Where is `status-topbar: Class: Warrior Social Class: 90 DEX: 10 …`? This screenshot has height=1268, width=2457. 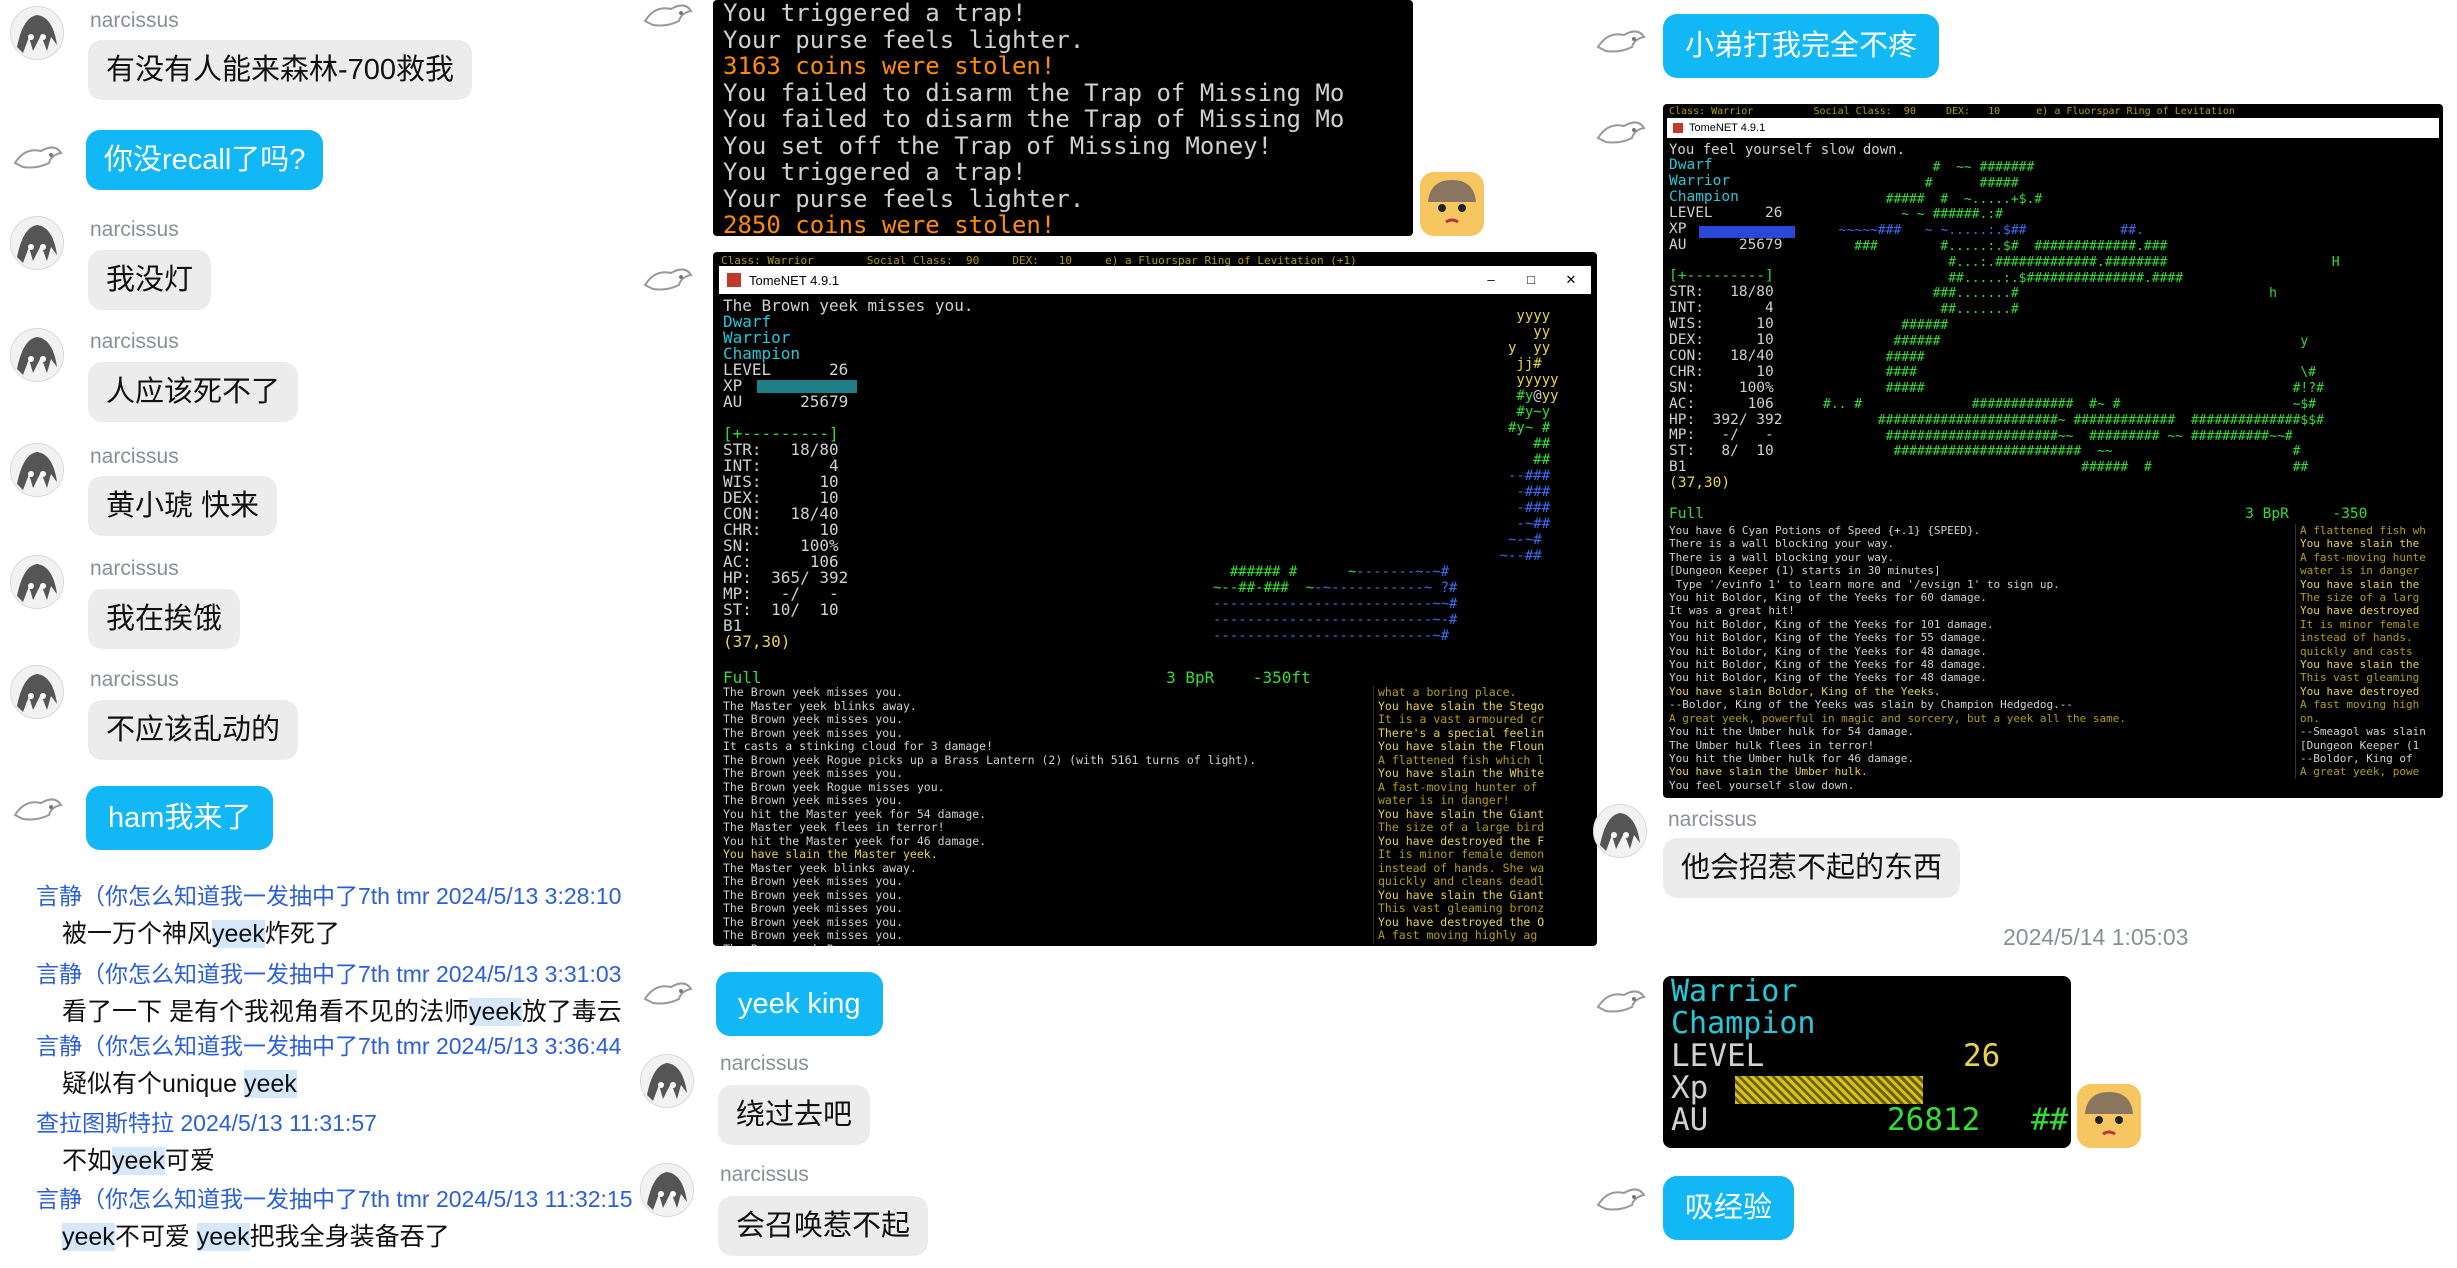
status-topbar: Class: Warrior Social Class: 90 DEX: 10 … is located at coordinates (1952, 111).